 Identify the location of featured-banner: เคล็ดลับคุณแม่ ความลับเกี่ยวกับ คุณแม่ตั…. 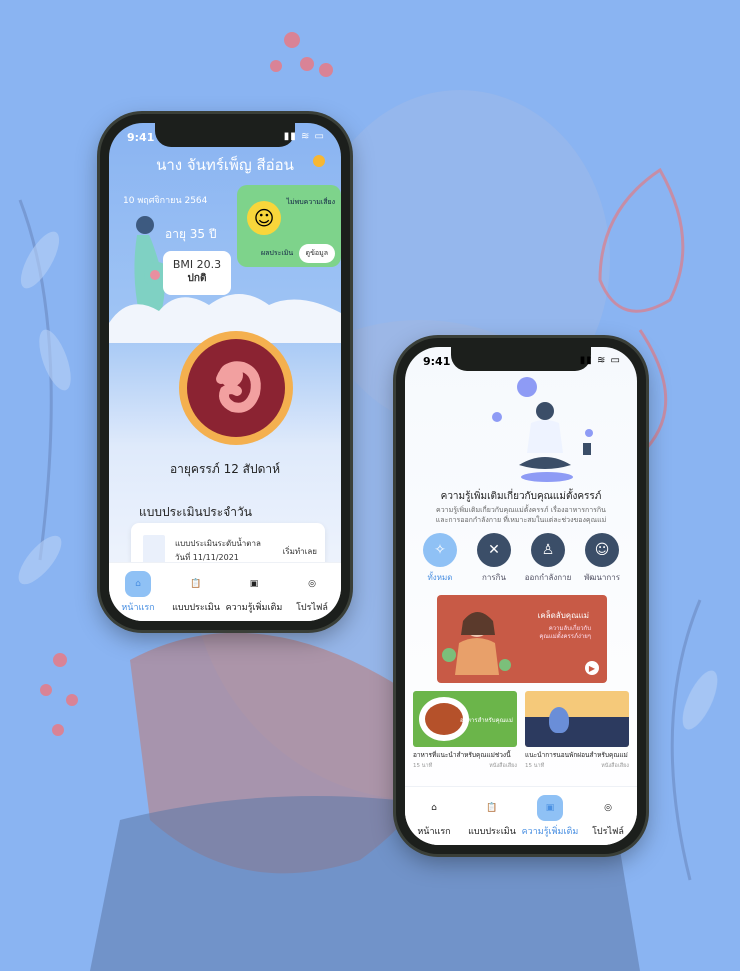
(522, 639).